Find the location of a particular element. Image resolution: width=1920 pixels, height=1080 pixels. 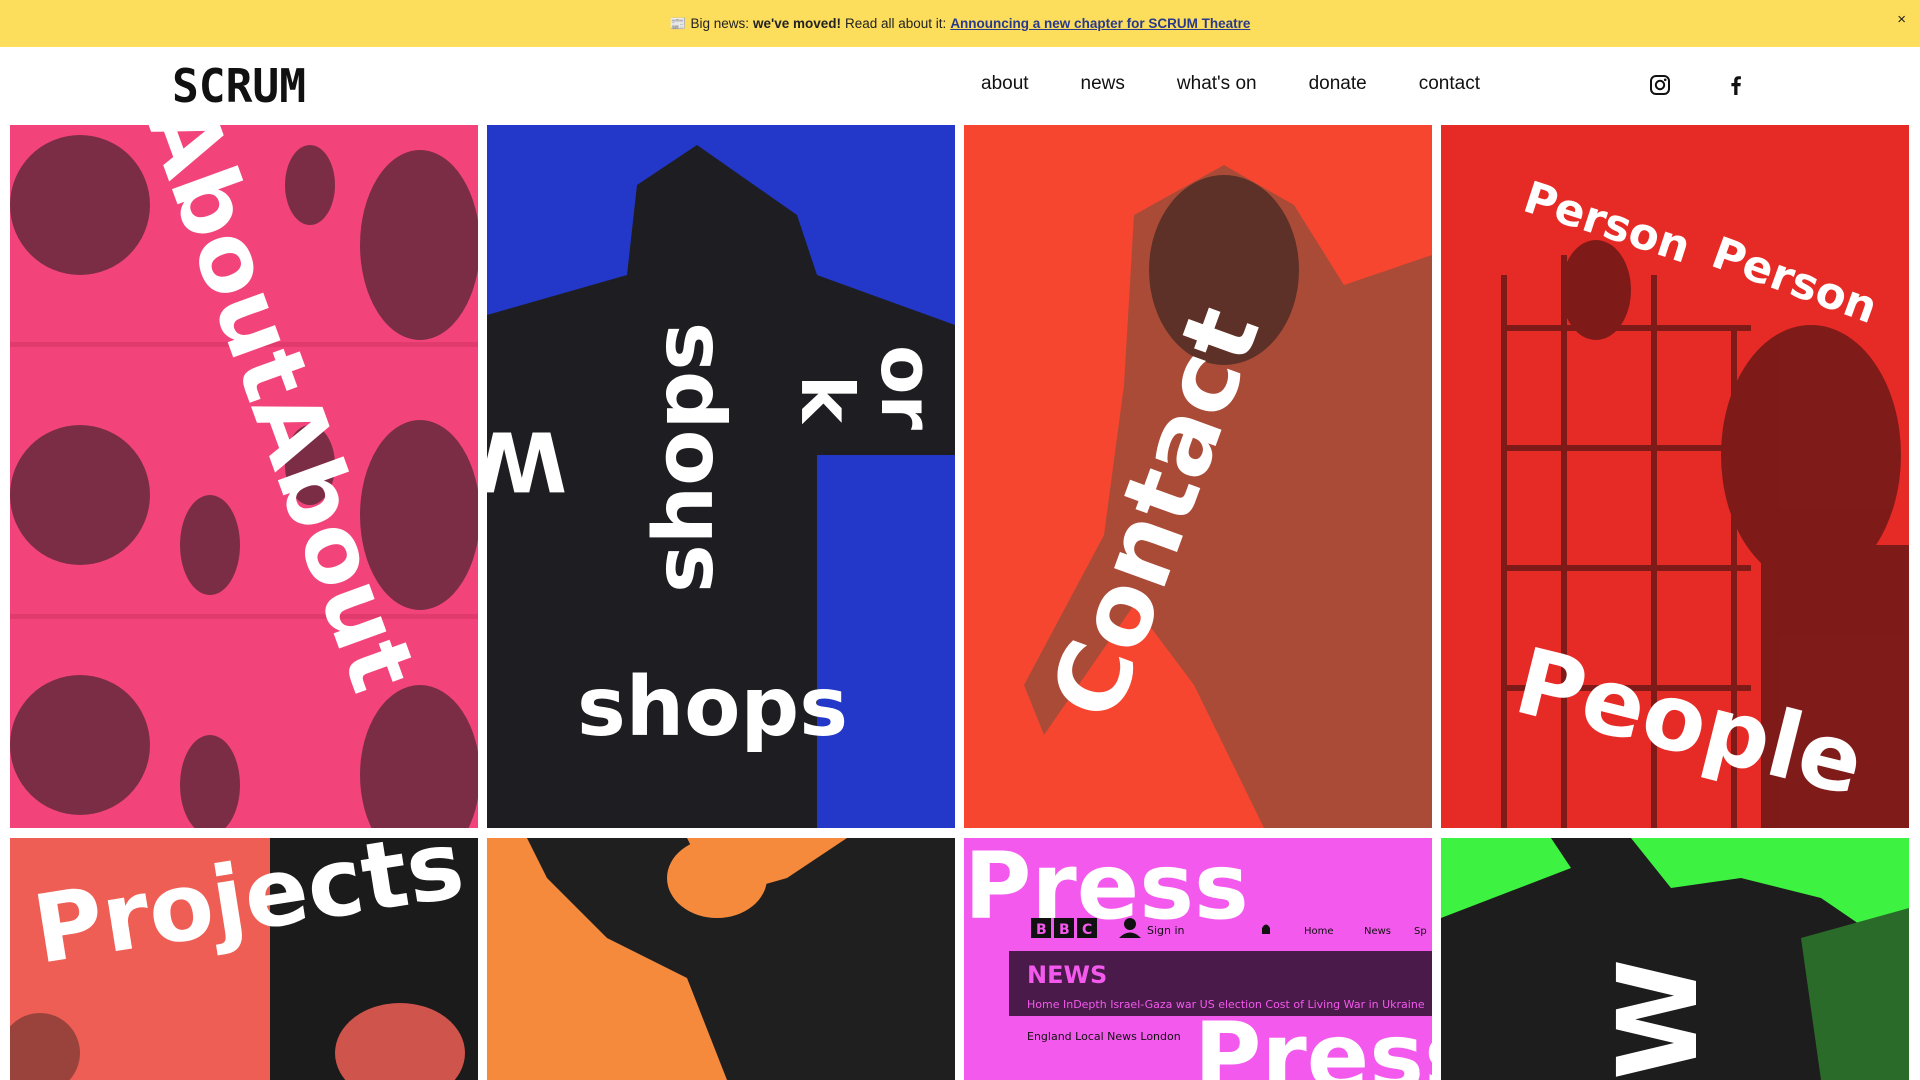

press-nav-home: Home is located at coordinates (1319, 931).